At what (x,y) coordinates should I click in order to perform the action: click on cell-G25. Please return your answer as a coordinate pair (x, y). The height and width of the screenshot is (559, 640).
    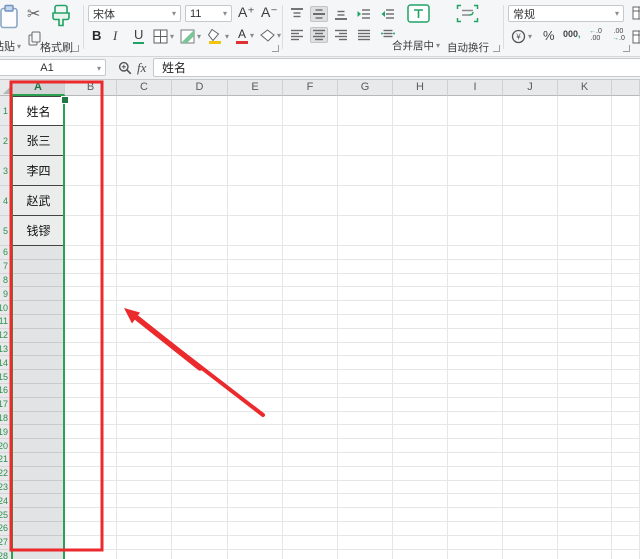
    Looking at the image, I should click on (365, 515).